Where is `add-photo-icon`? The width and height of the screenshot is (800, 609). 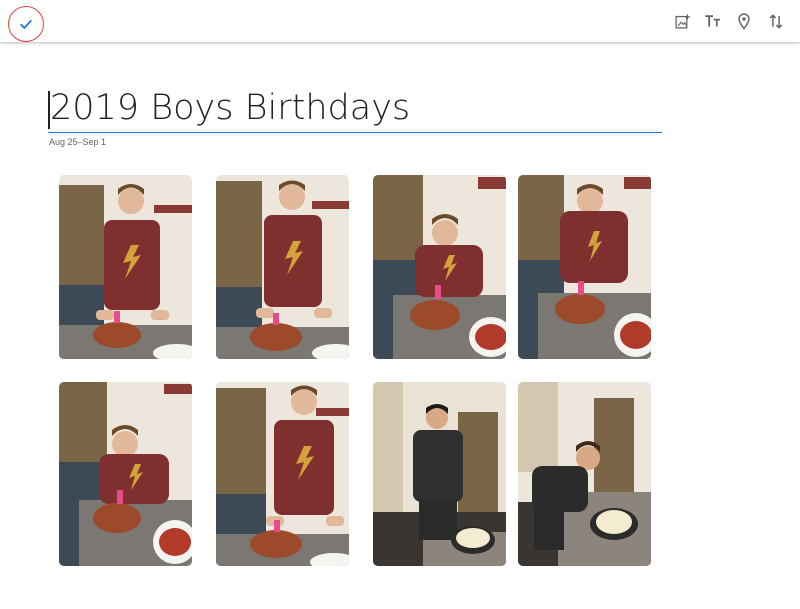 add-photo-icon is located at coordinates (682, 21).